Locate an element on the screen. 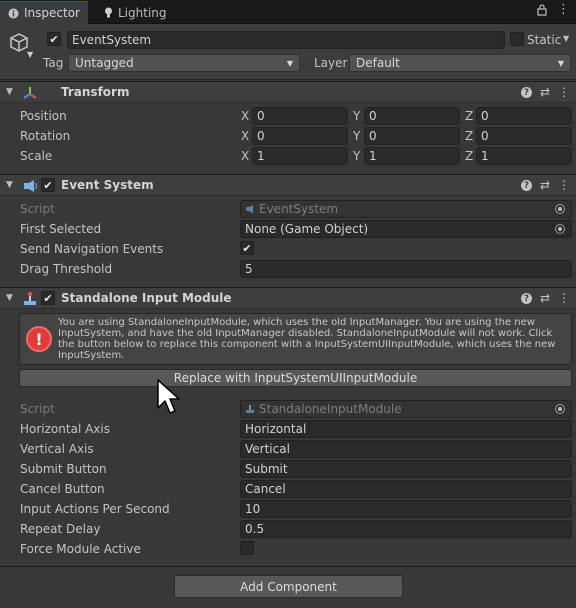 The height and width of the screenshot is (608, 576). error-icon: ! is located at coordinates (39, 339).